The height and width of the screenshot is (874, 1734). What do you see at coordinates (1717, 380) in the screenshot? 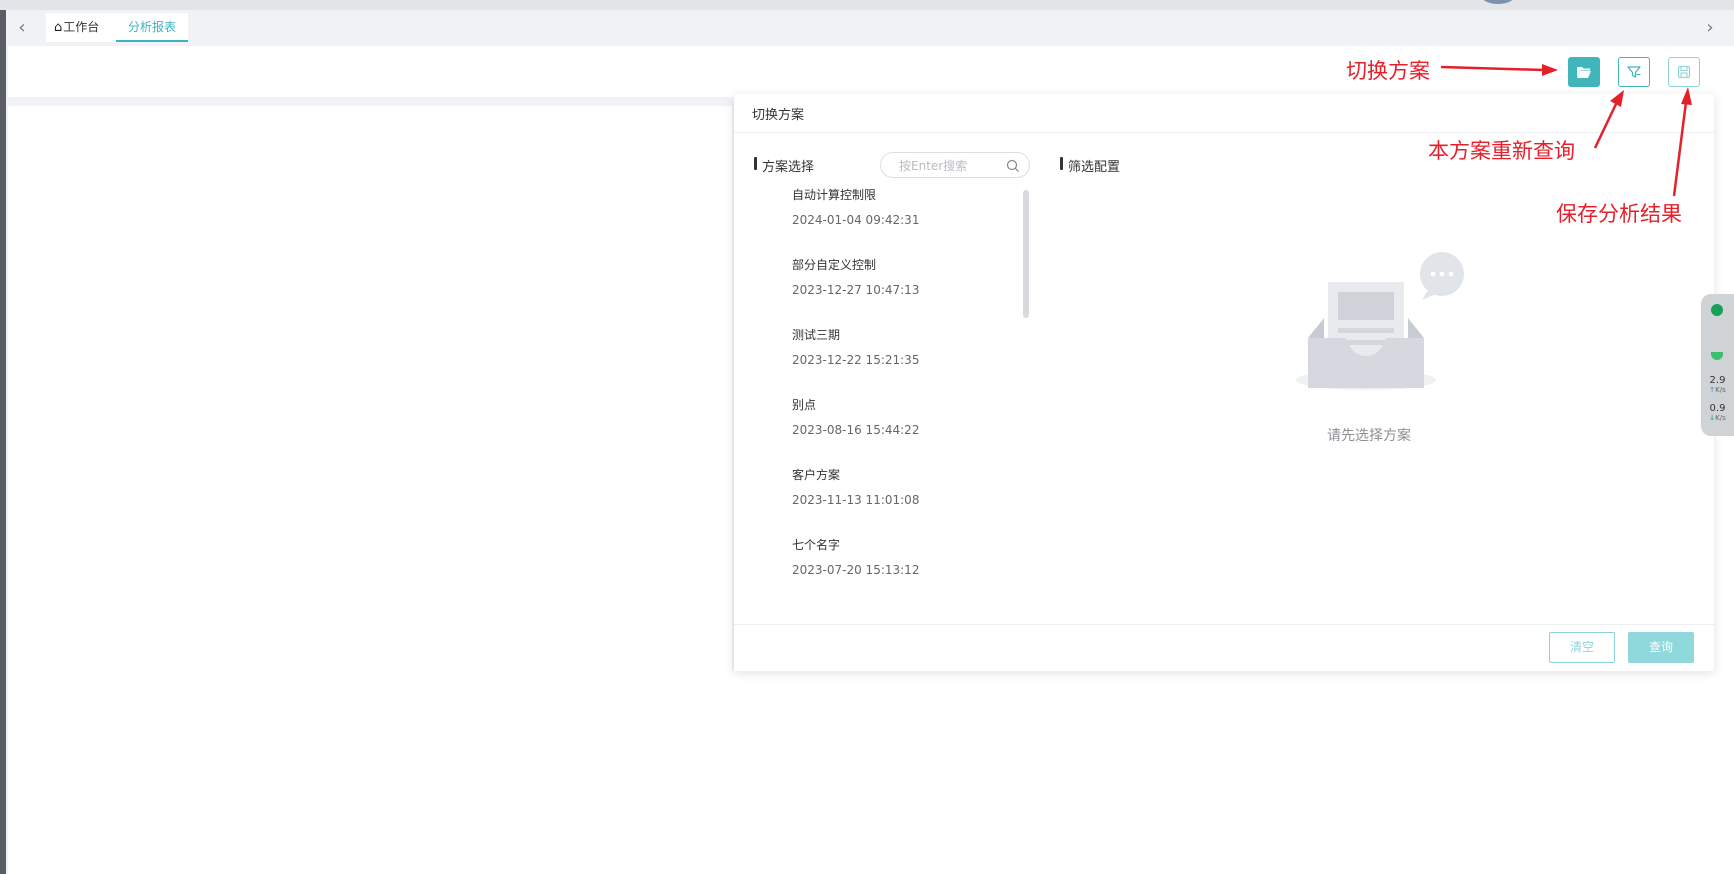
I see `upload-speed-value: 2.9` at bounding box center [1717, 380].